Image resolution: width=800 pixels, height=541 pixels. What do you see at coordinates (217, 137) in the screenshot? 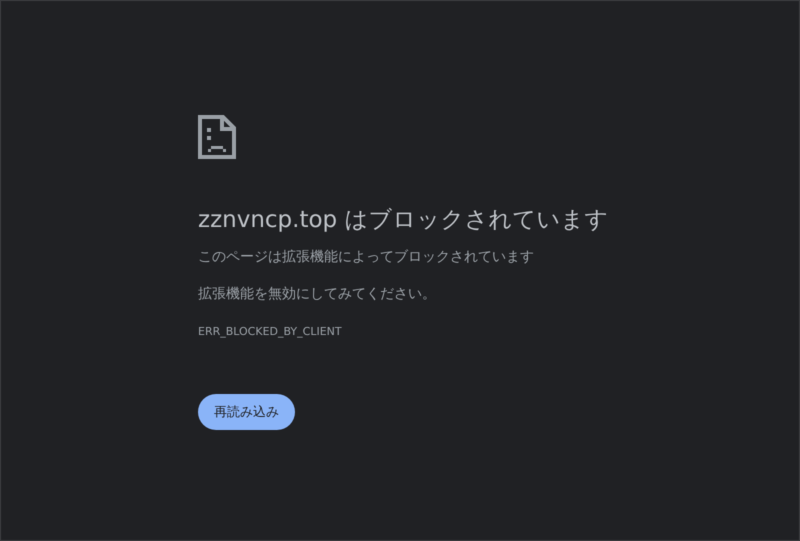
I see `sad-document-icon` at bounding box center [217, 137].